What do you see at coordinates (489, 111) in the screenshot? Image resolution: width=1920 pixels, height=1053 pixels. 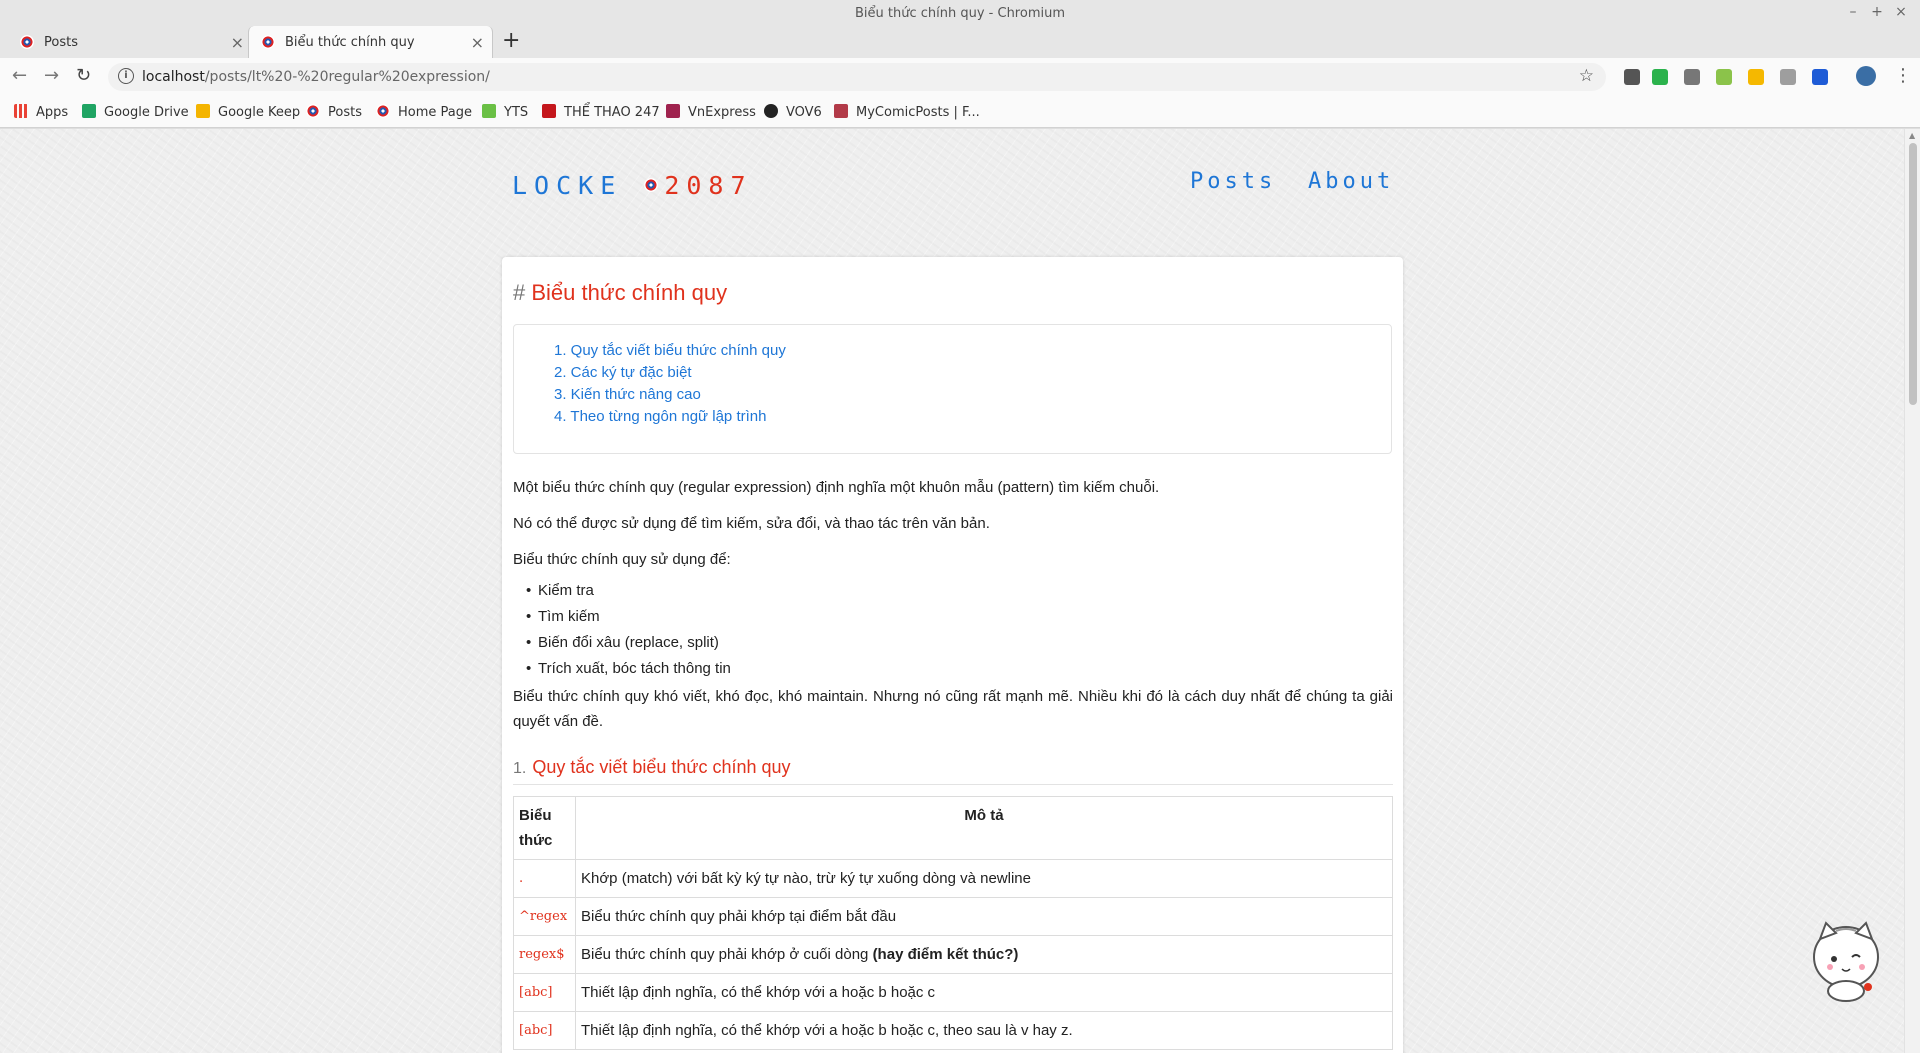 I see `yts-icon` at bounding box center [489, 111].